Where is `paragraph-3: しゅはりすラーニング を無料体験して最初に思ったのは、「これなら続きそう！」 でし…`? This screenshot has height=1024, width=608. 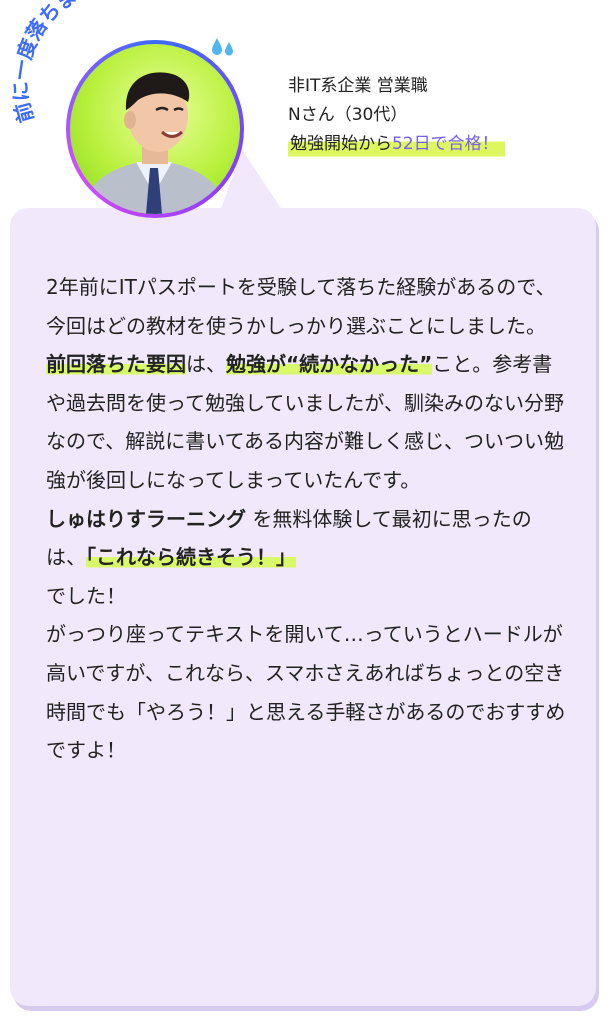 paragraph-3: しゅはりすラーニング を無料体験して最初に思ったのは、「これなら続きそう！」 でし… is located at coordinates (289, 557).